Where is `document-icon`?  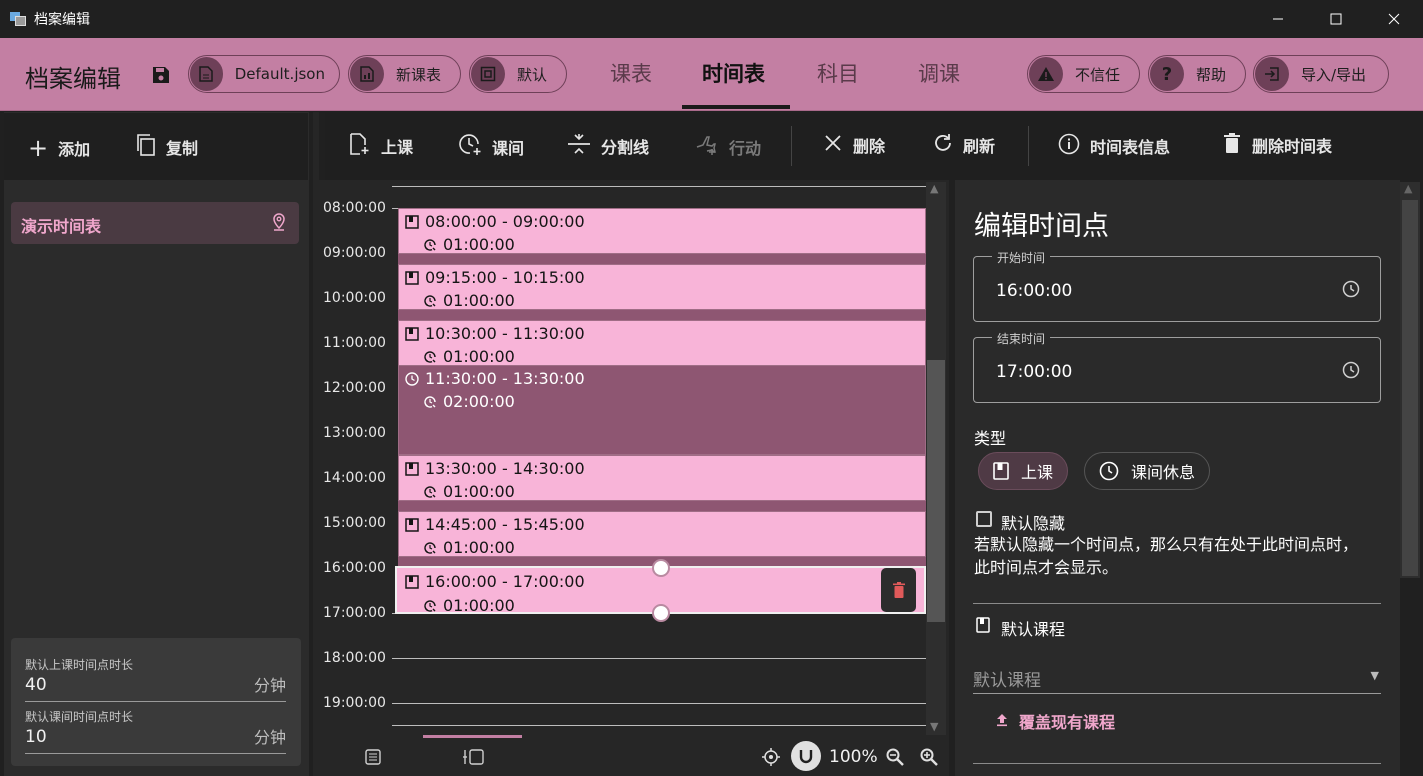
document-icon is located at coordinates (206, 74).